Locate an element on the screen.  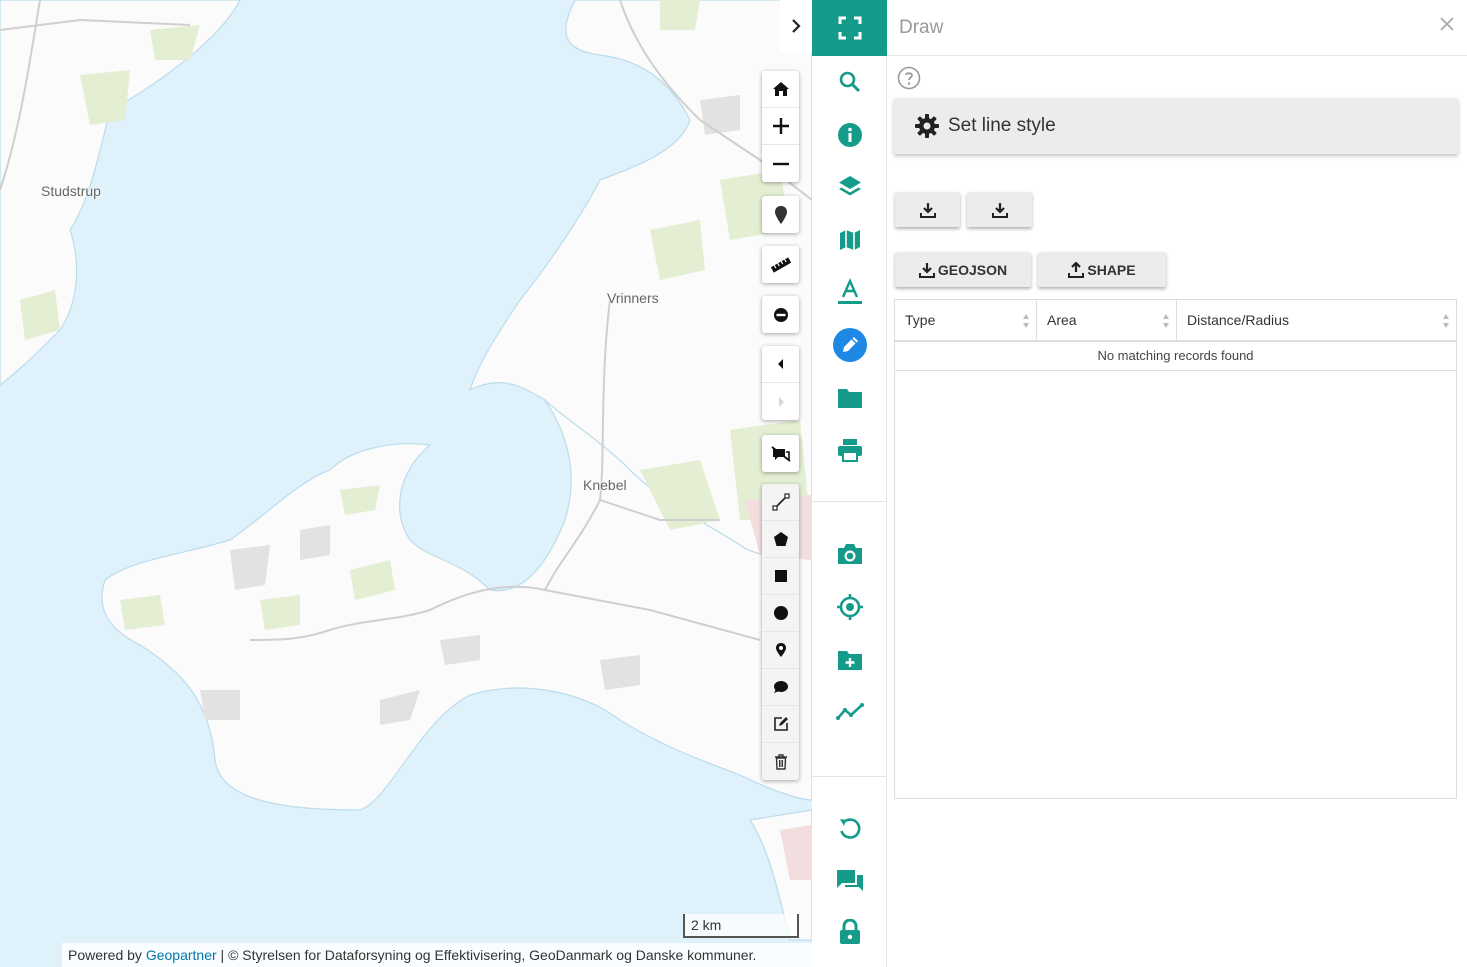
empty-table-message: No matching records found is located at coordinates (1175, 356).